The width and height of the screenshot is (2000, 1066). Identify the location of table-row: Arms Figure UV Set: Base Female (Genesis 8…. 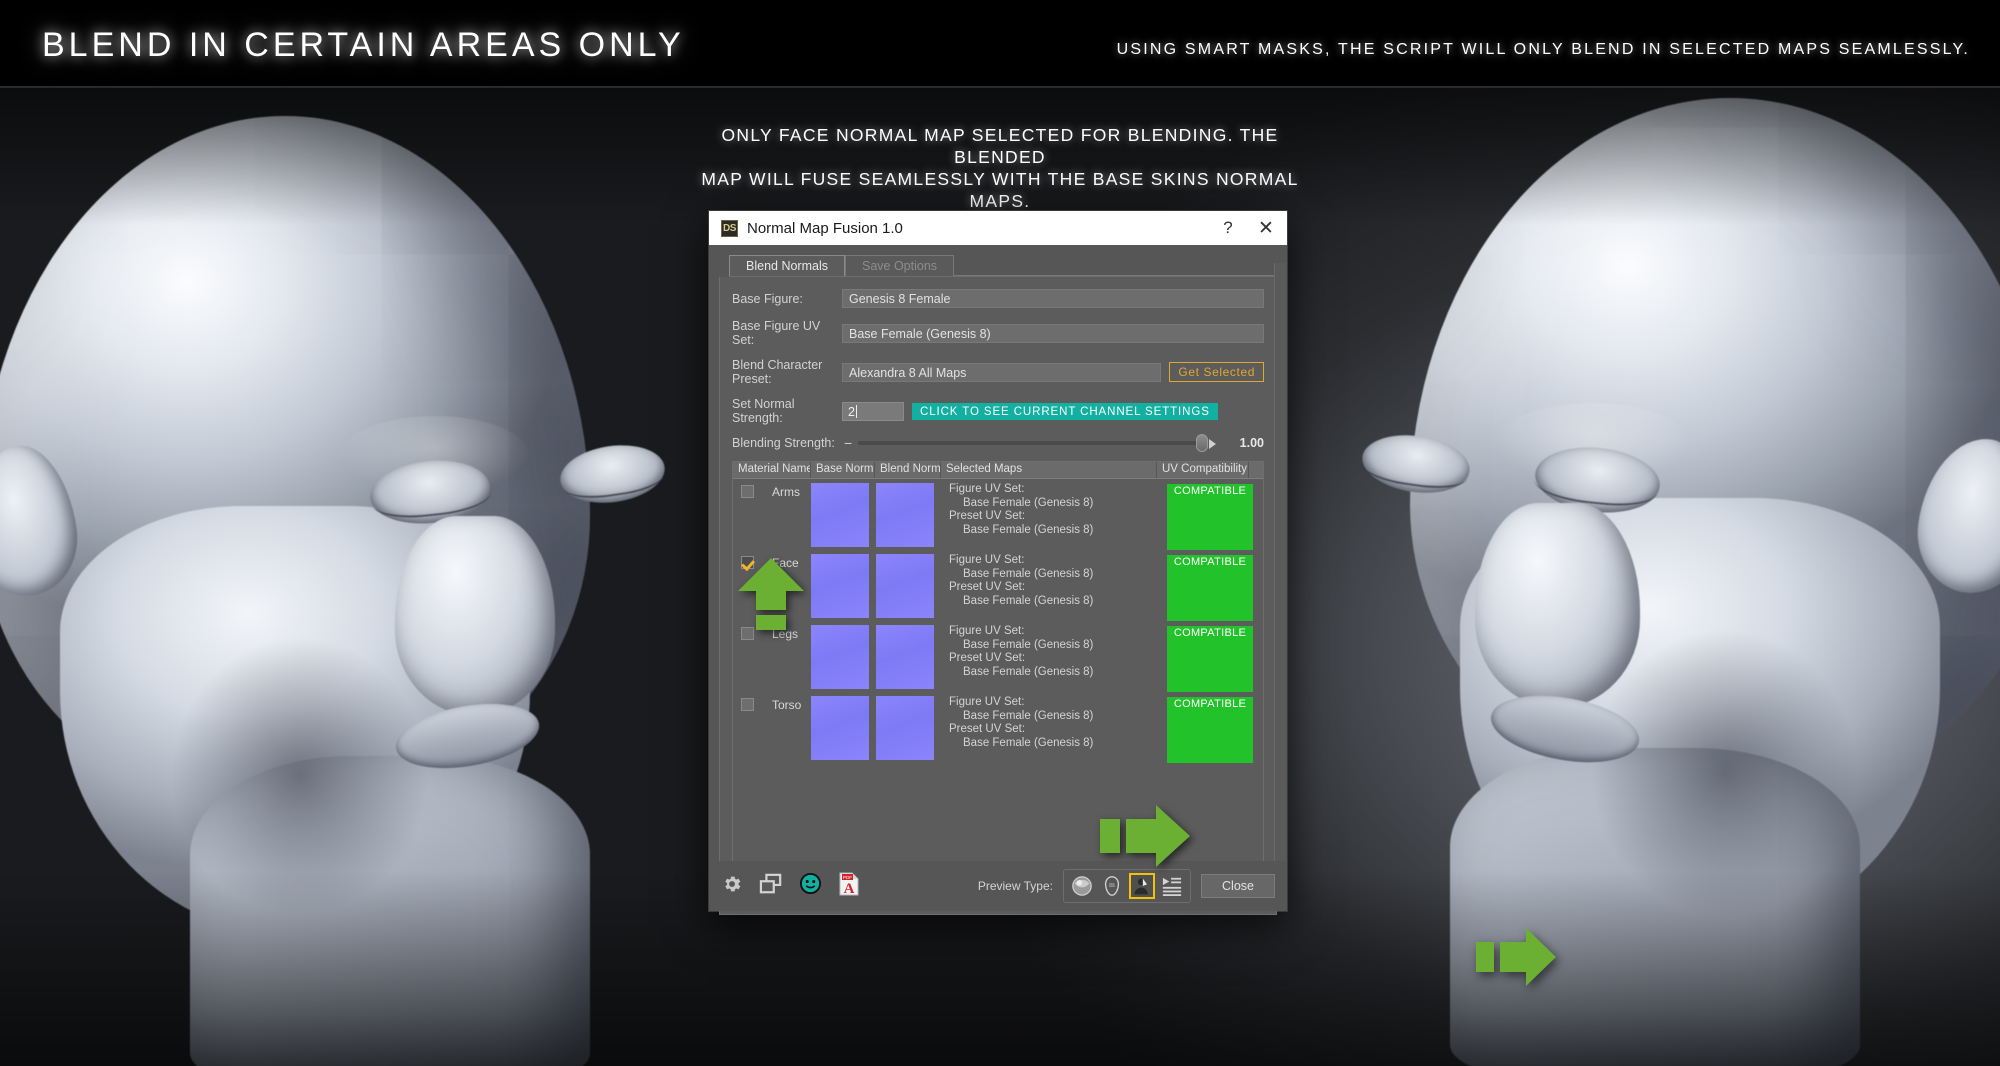
(998, 514).